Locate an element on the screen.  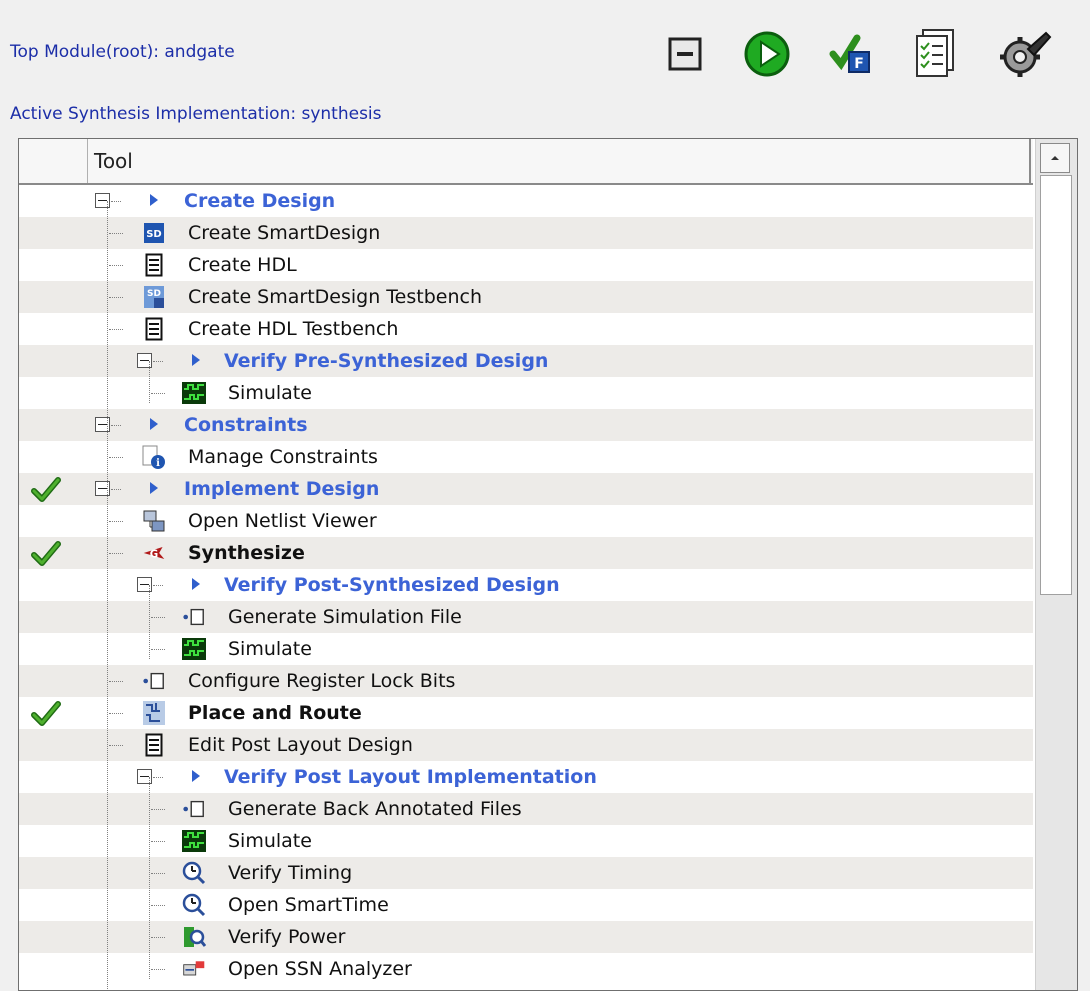
report-button is located at coordinates (935, 54).